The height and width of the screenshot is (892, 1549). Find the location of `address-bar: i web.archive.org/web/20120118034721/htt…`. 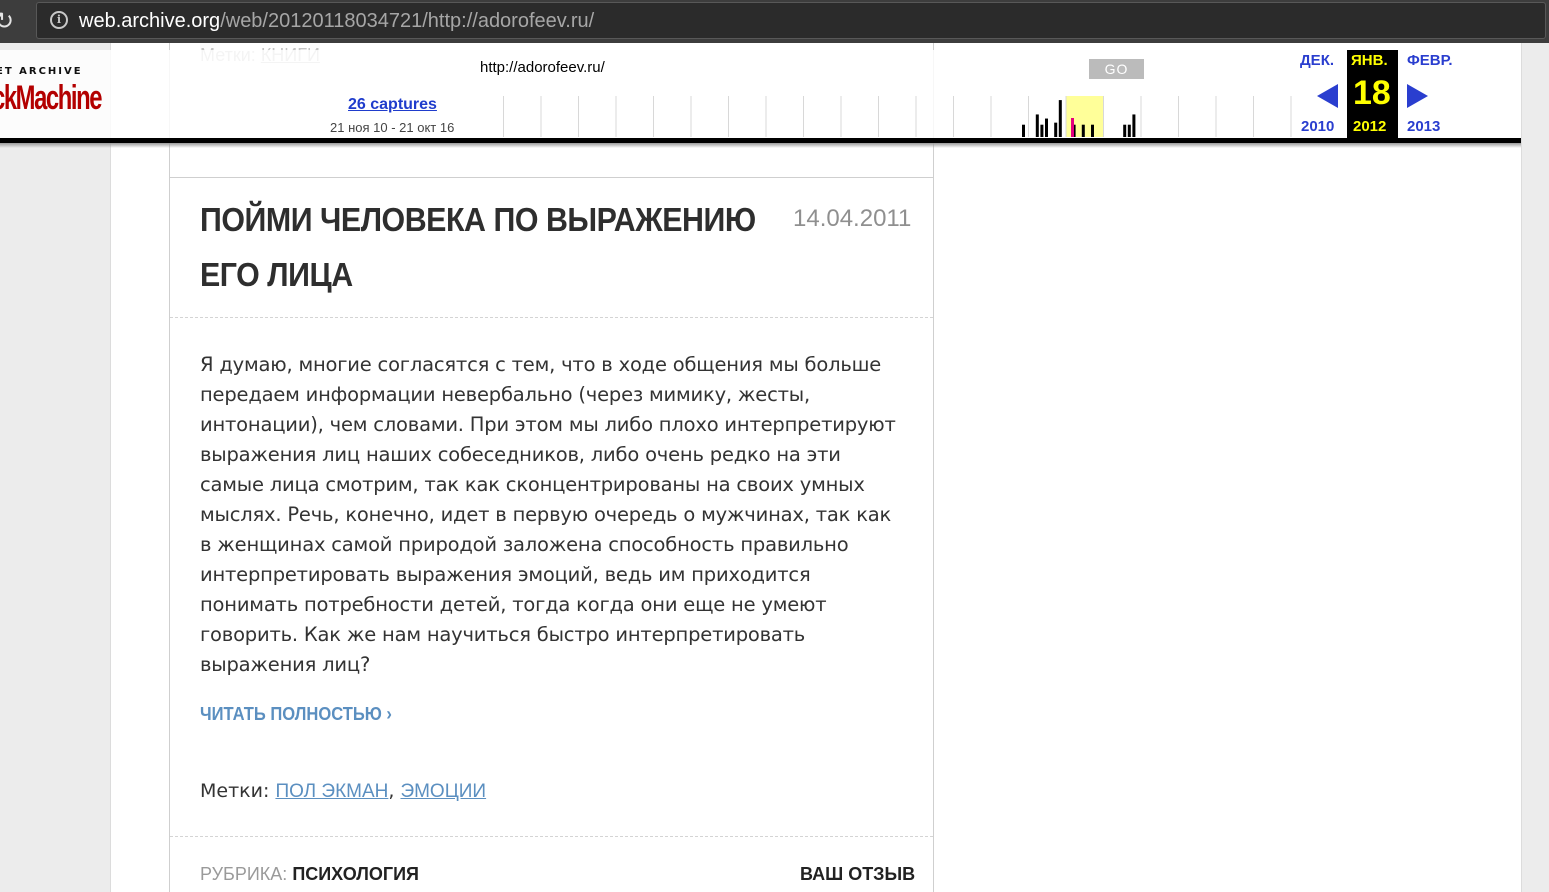

address-bar: i web.archive.org/web/20120118034721/htt… is located at coordinates (791, 20).